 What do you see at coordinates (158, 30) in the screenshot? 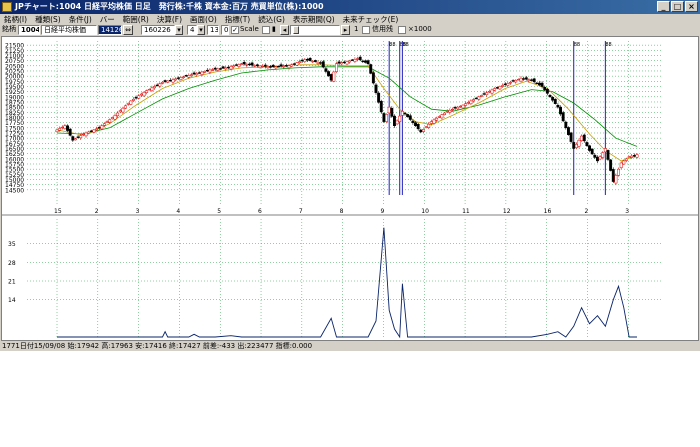
I see `date-field: 160226` at bounding box center [158, 30].